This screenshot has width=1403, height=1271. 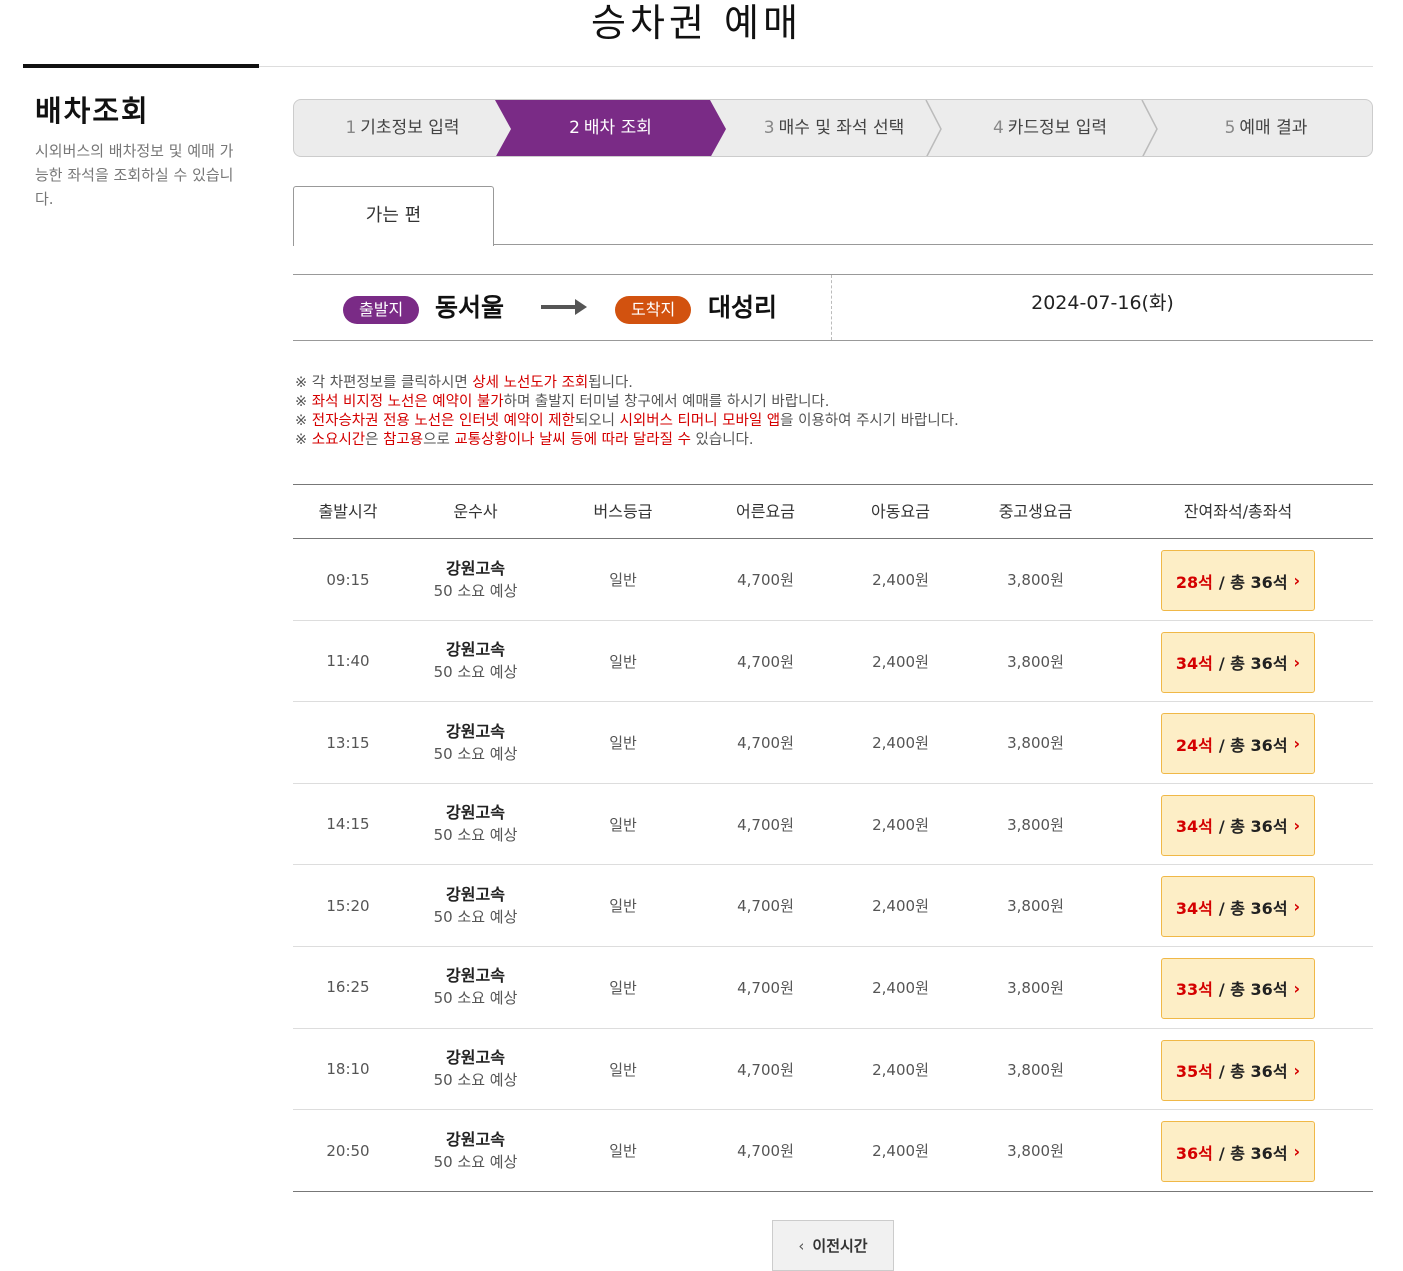 I want to click on header-bus-grade: 버스등급, so click(x=623, y=511).